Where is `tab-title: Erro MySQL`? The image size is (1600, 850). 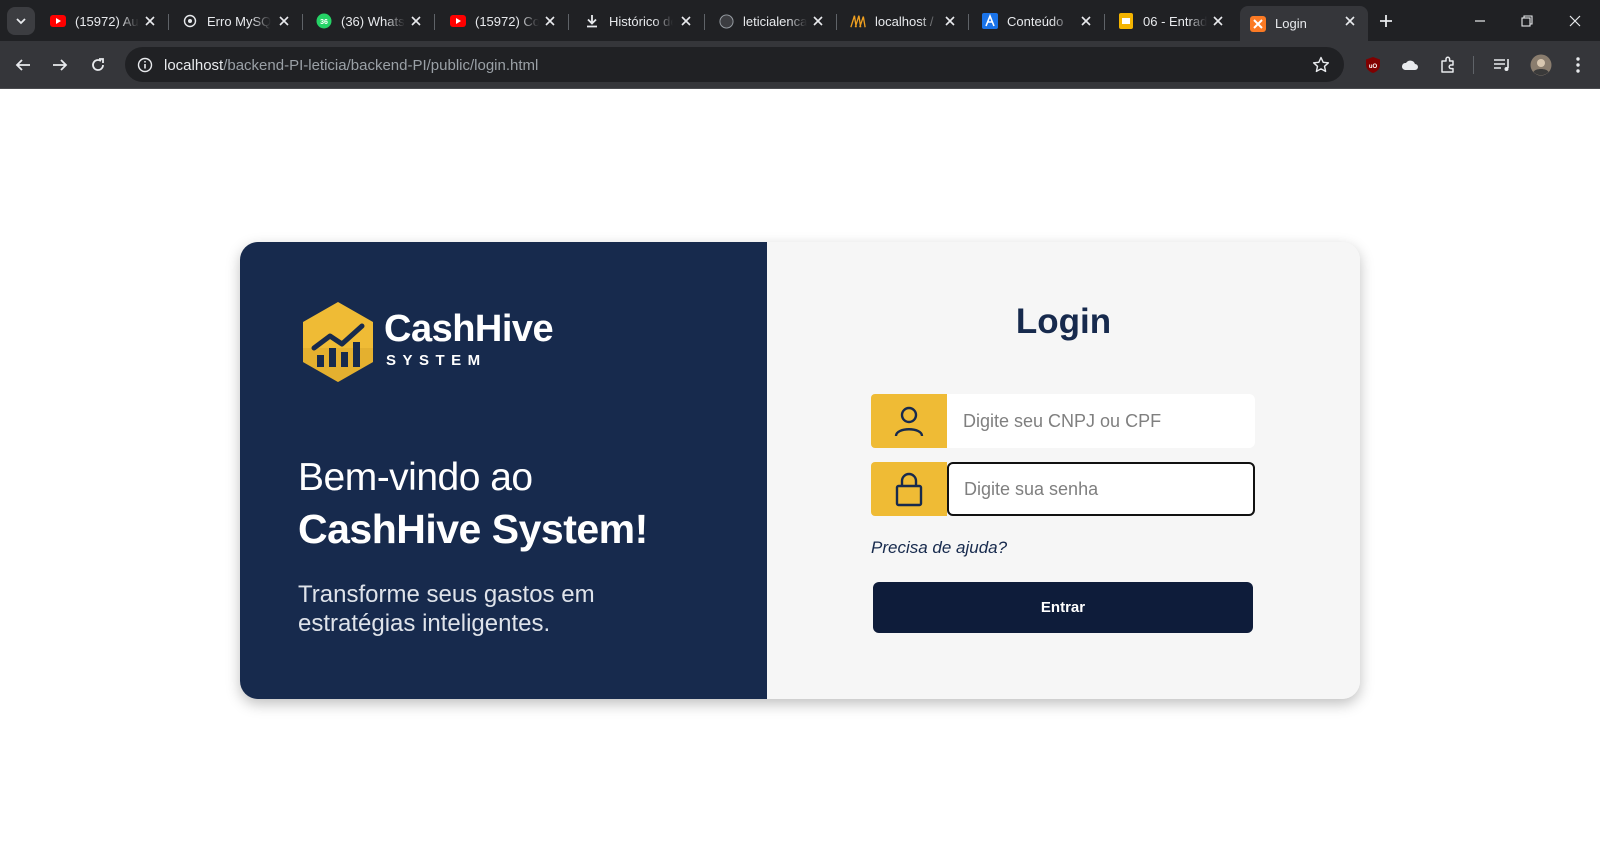 tab-title: Erro MySQL is located at coordinates (239, 21).